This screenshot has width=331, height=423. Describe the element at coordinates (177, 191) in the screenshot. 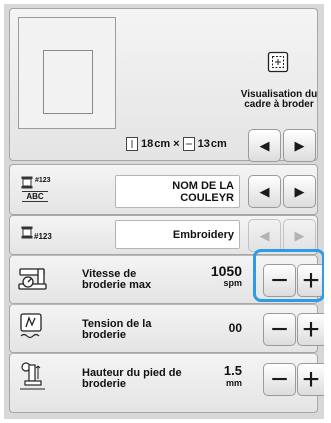

I see `thread-color-name-display: NOM DE LA COULEYR` at that location.